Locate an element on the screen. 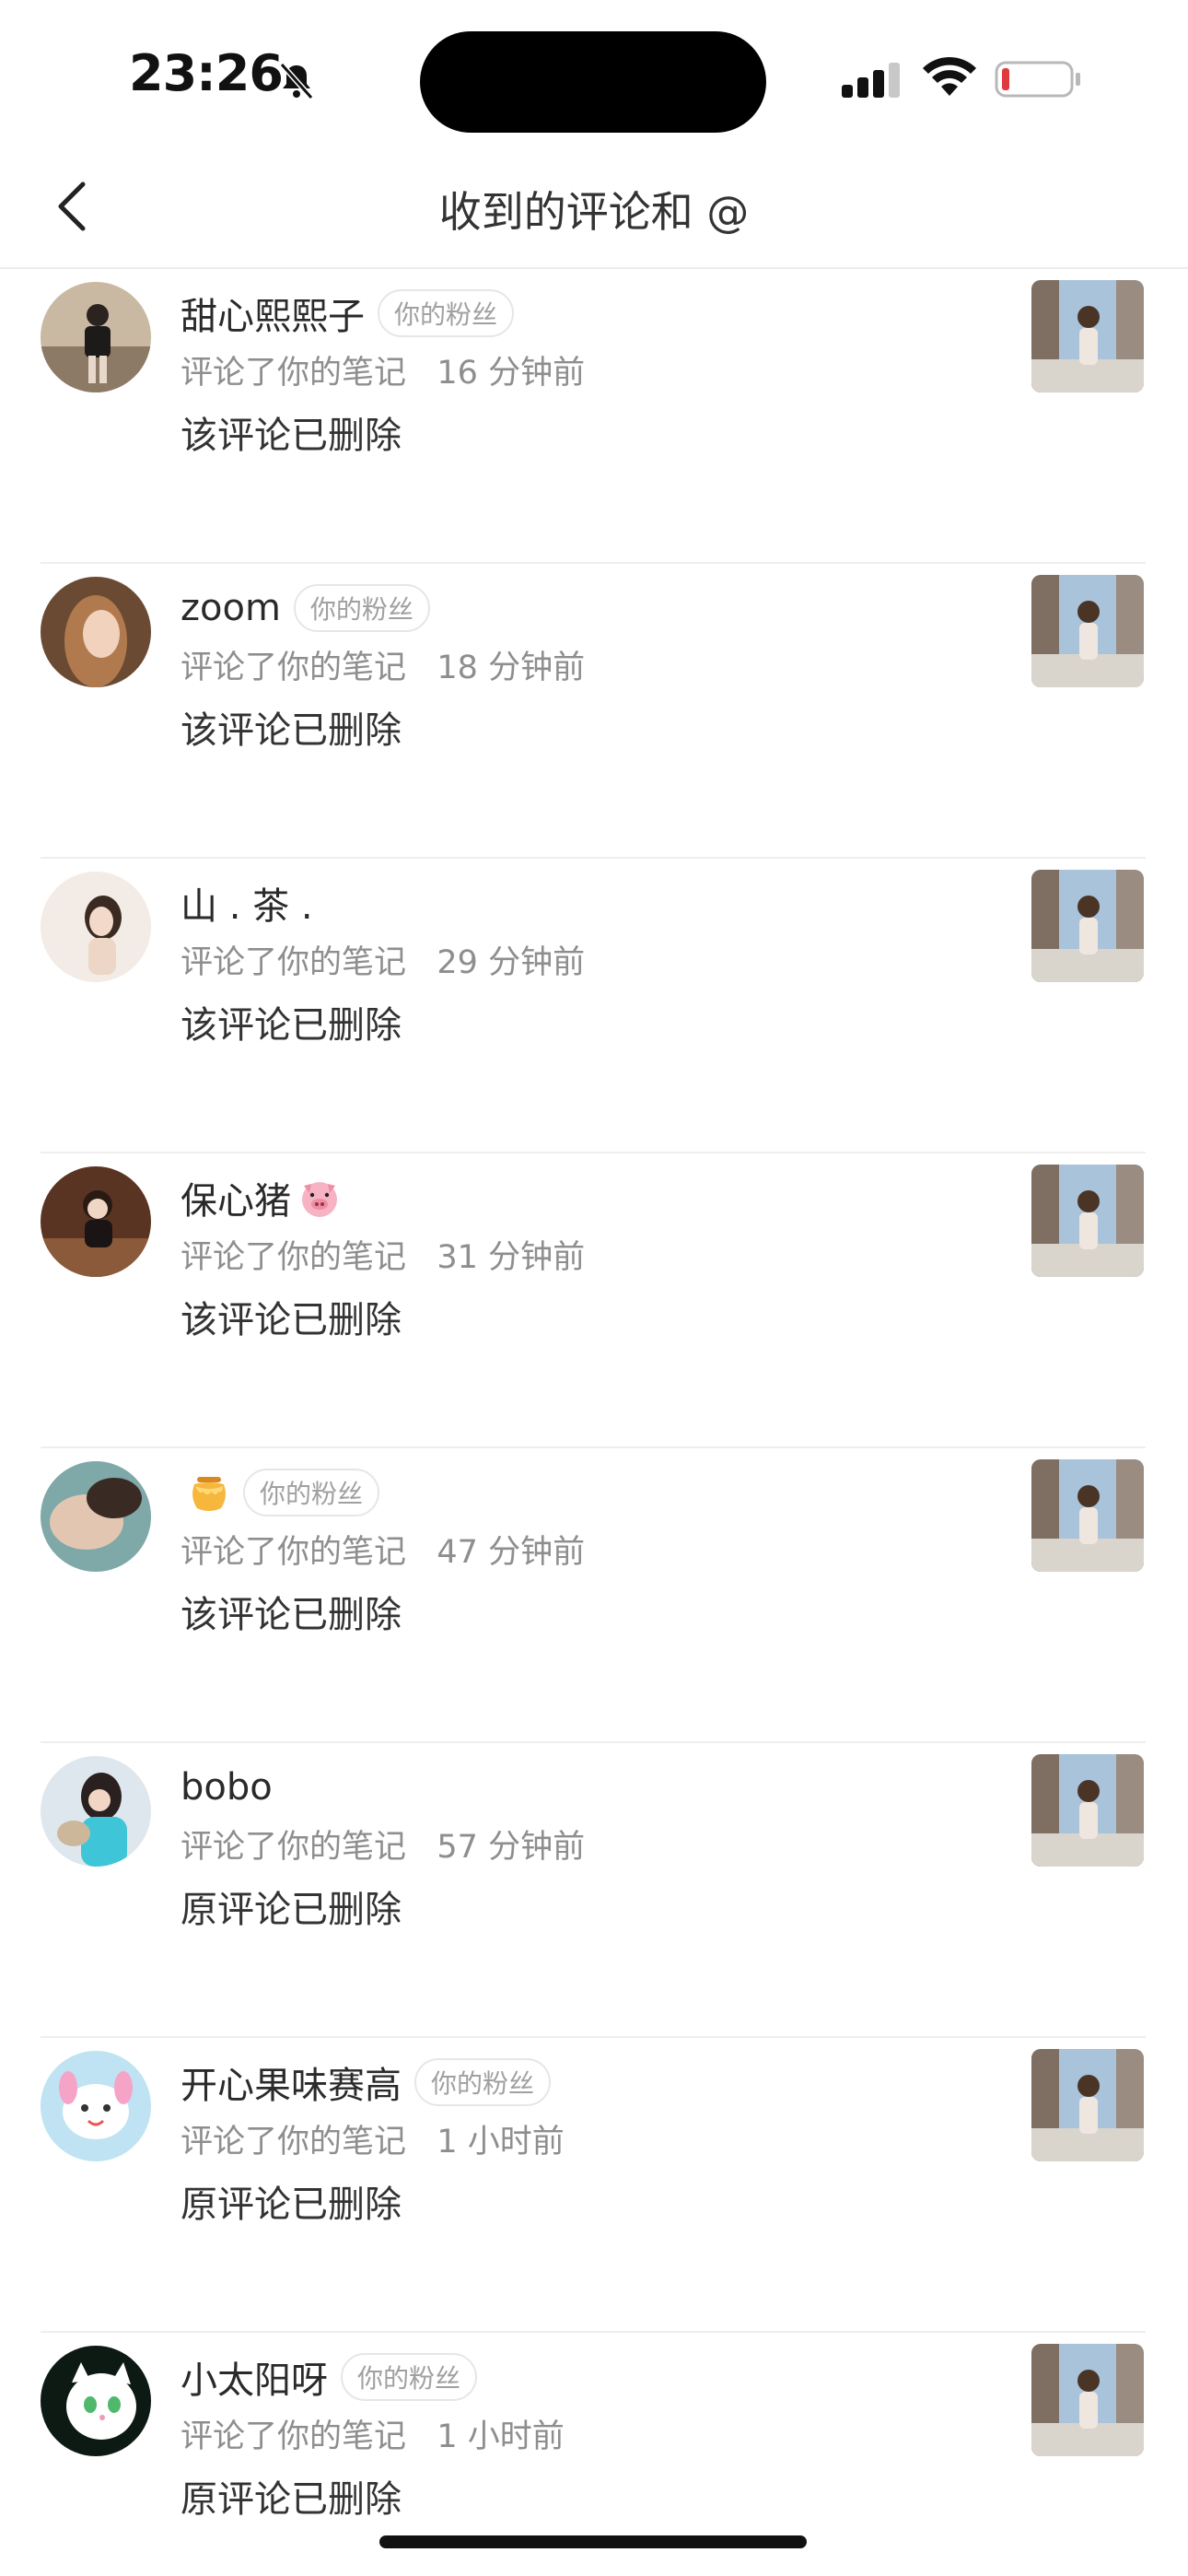 Image resolution: width=1188 pixels, height=2576 pixels. username: 小太阳呀 is located at coordinates (254, 2377).